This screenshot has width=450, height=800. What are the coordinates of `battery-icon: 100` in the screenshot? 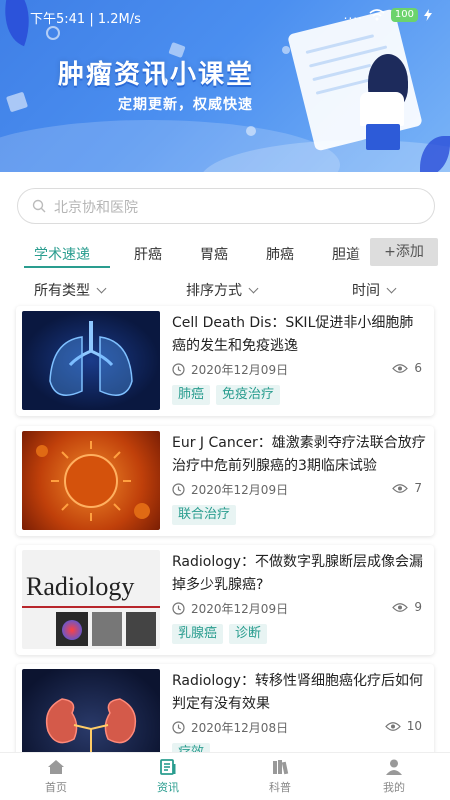 It's located at (404, 15).